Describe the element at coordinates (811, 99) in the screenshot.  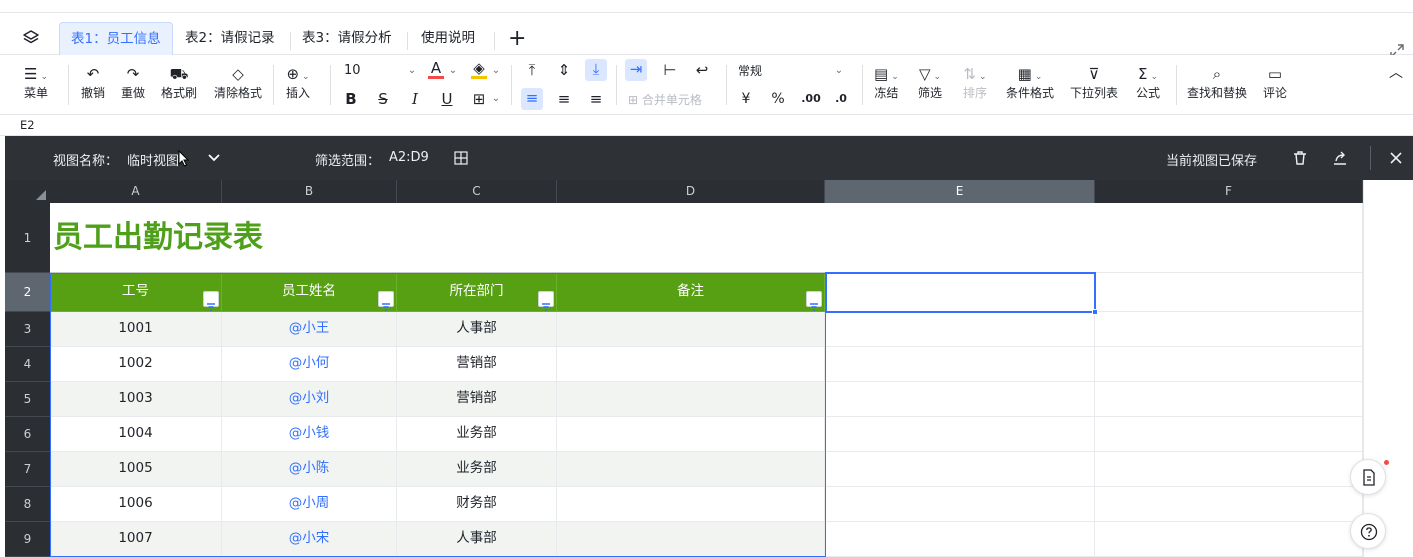
I see `decimal-increase-button: .00` at that location.